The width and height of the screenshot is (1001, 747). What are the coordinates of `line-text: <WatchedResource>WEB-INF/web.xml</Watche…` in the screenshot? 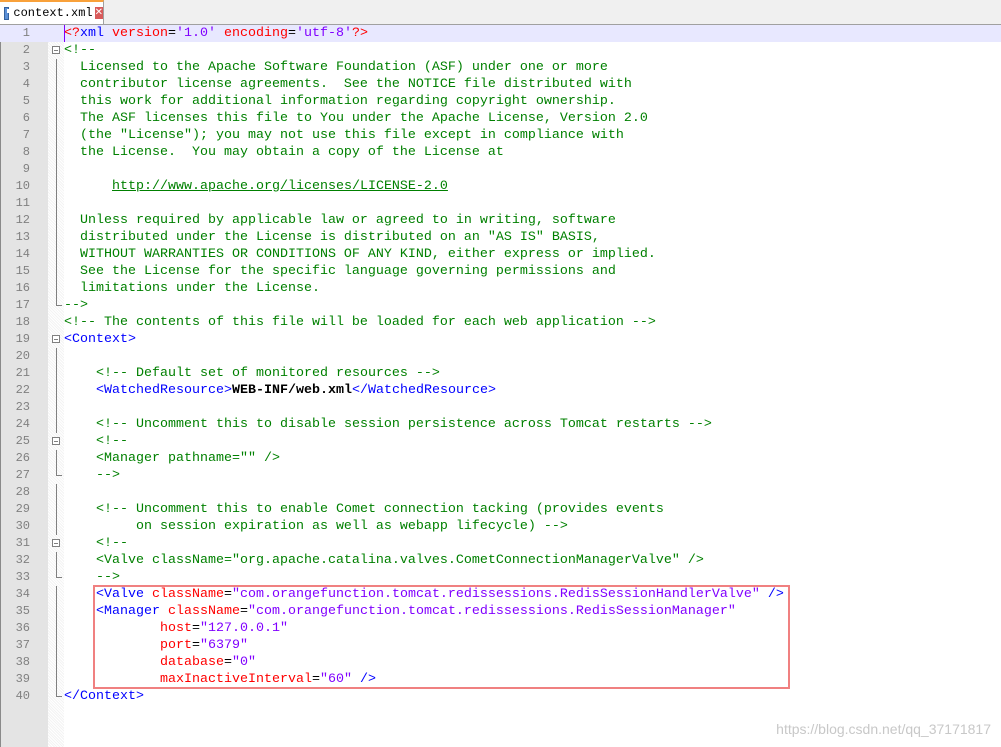 It's located at (280, 390).